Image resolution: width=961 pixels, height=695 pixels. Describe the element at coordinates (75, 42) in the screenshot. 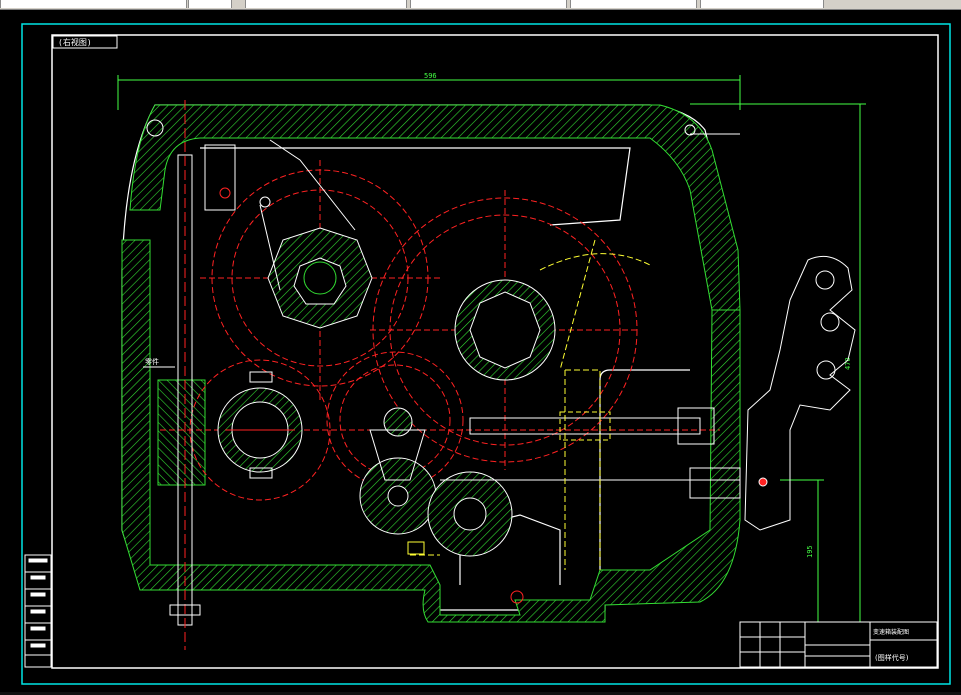

I see `view-label: (右视图)` at that location.